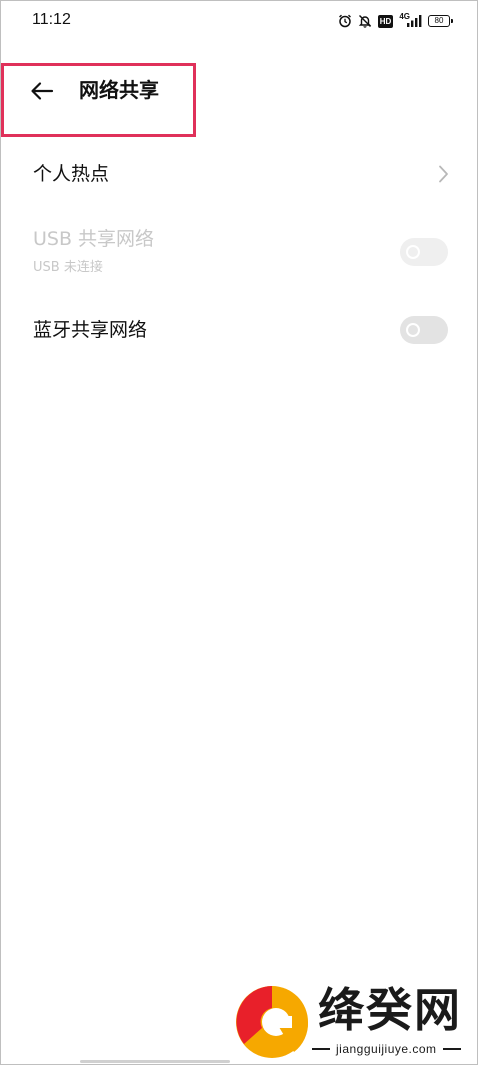  What do you see at coordinates (345, 21) in the screenshot?
I see `alarm-icon` at bounding box center [345, 21].